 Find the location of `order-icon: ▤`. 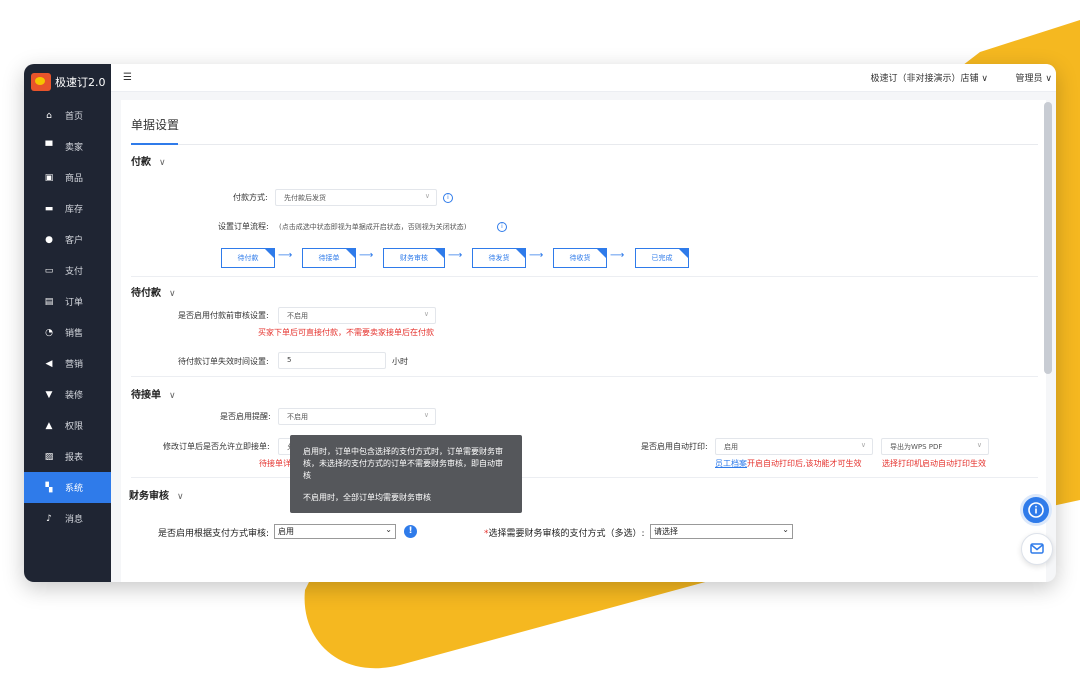

order-icon: ▤ is located at coordinates (49, 301).